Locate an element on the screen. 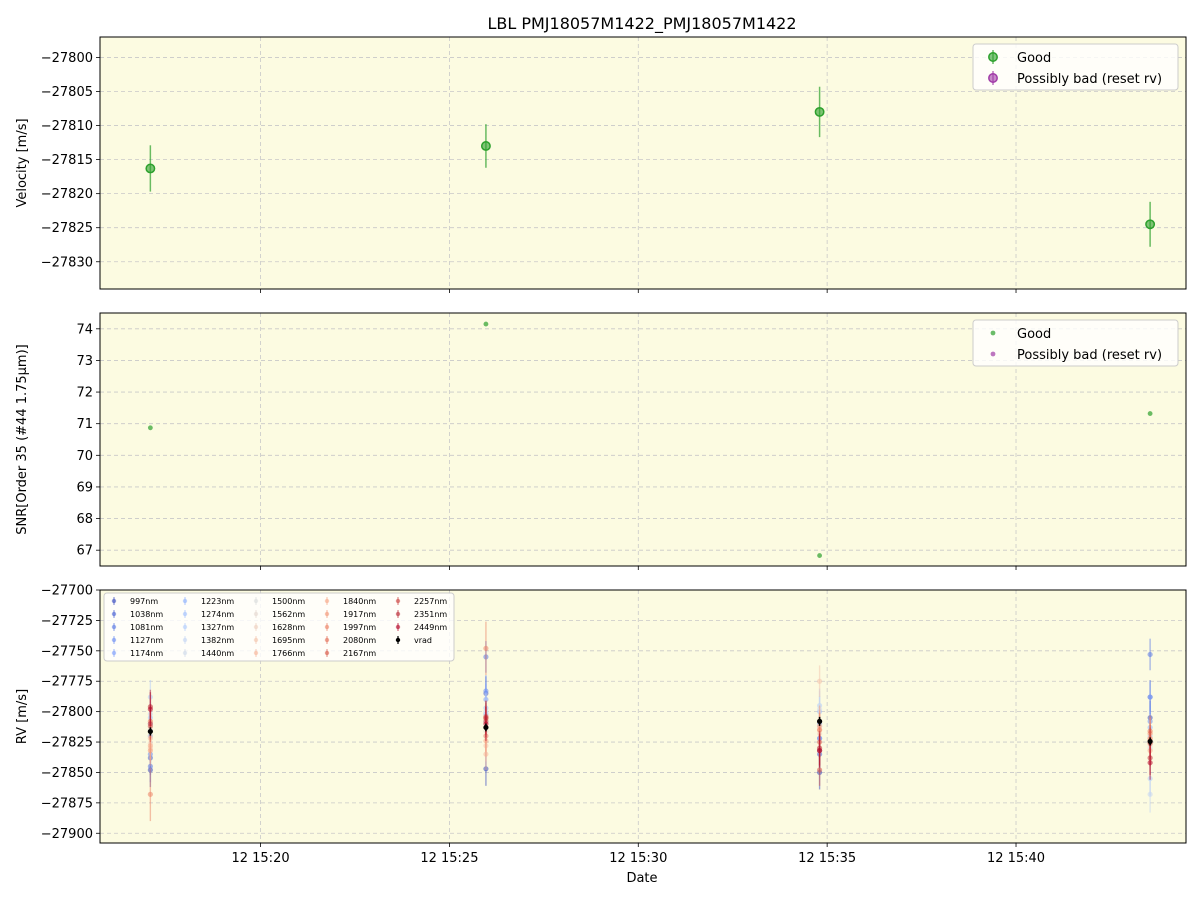 The image size is (1200, 900). y-tick-label: −27800 is located at coordinates (67, 712).